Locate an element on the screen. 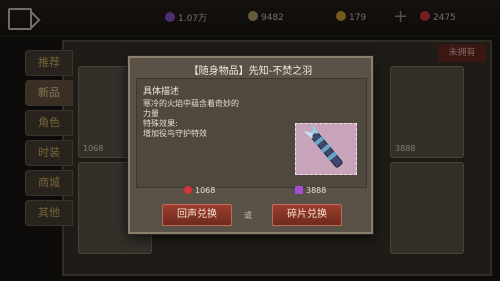 Image resolution: width=500 pixels, height=281 pixels. fragment-cost: 3888 is located at coordinates (310, 190).